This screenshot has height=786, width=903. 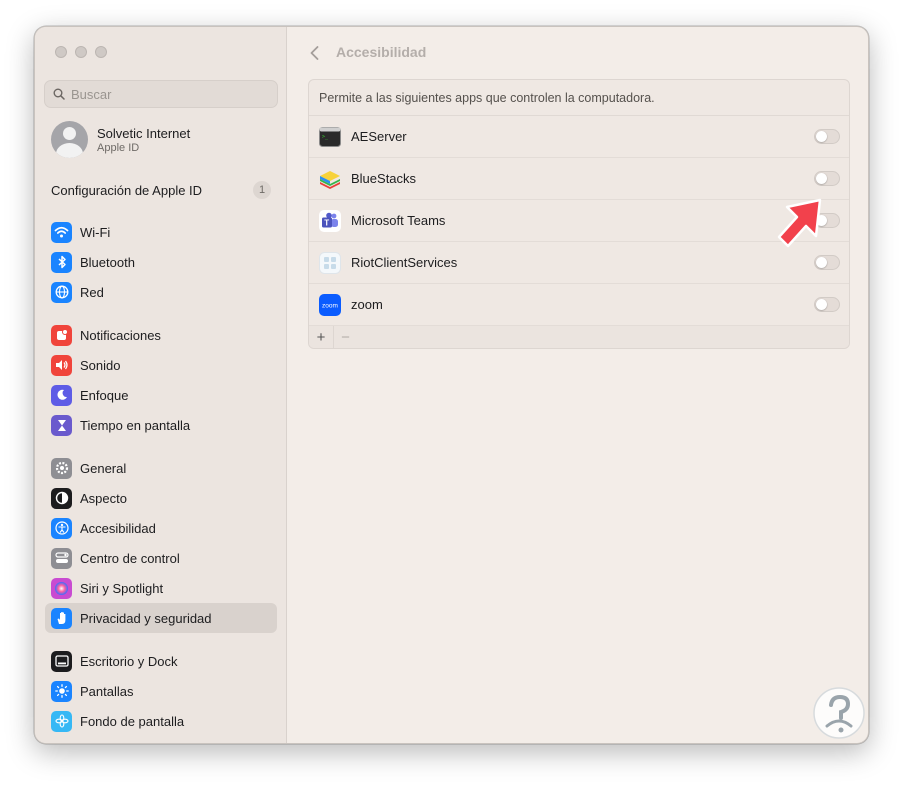 What do you see at coordinates (381, 52) in the screenshot?
I see `page-title: Accesibilidad` at bounding box center [381, 52].